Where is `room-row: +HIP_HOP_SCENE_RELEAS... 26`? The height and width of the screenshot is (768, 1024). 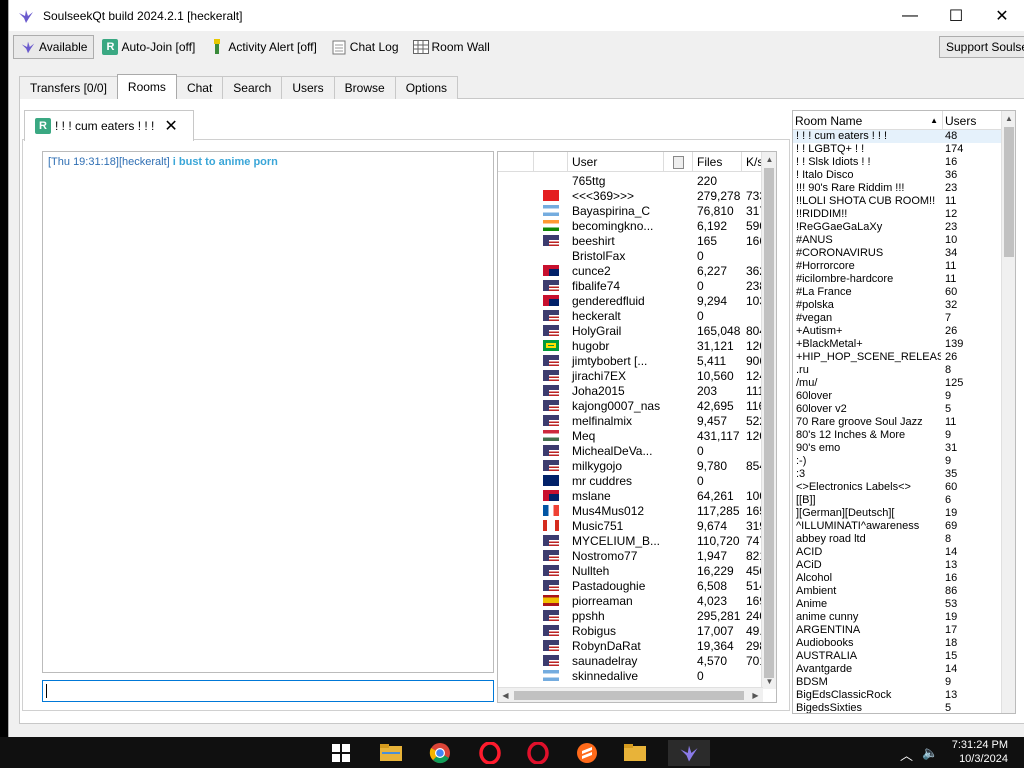 room-row: +HIP_HOP_SCENE_RELEAS... 26 is located at coordinates (898, 357).